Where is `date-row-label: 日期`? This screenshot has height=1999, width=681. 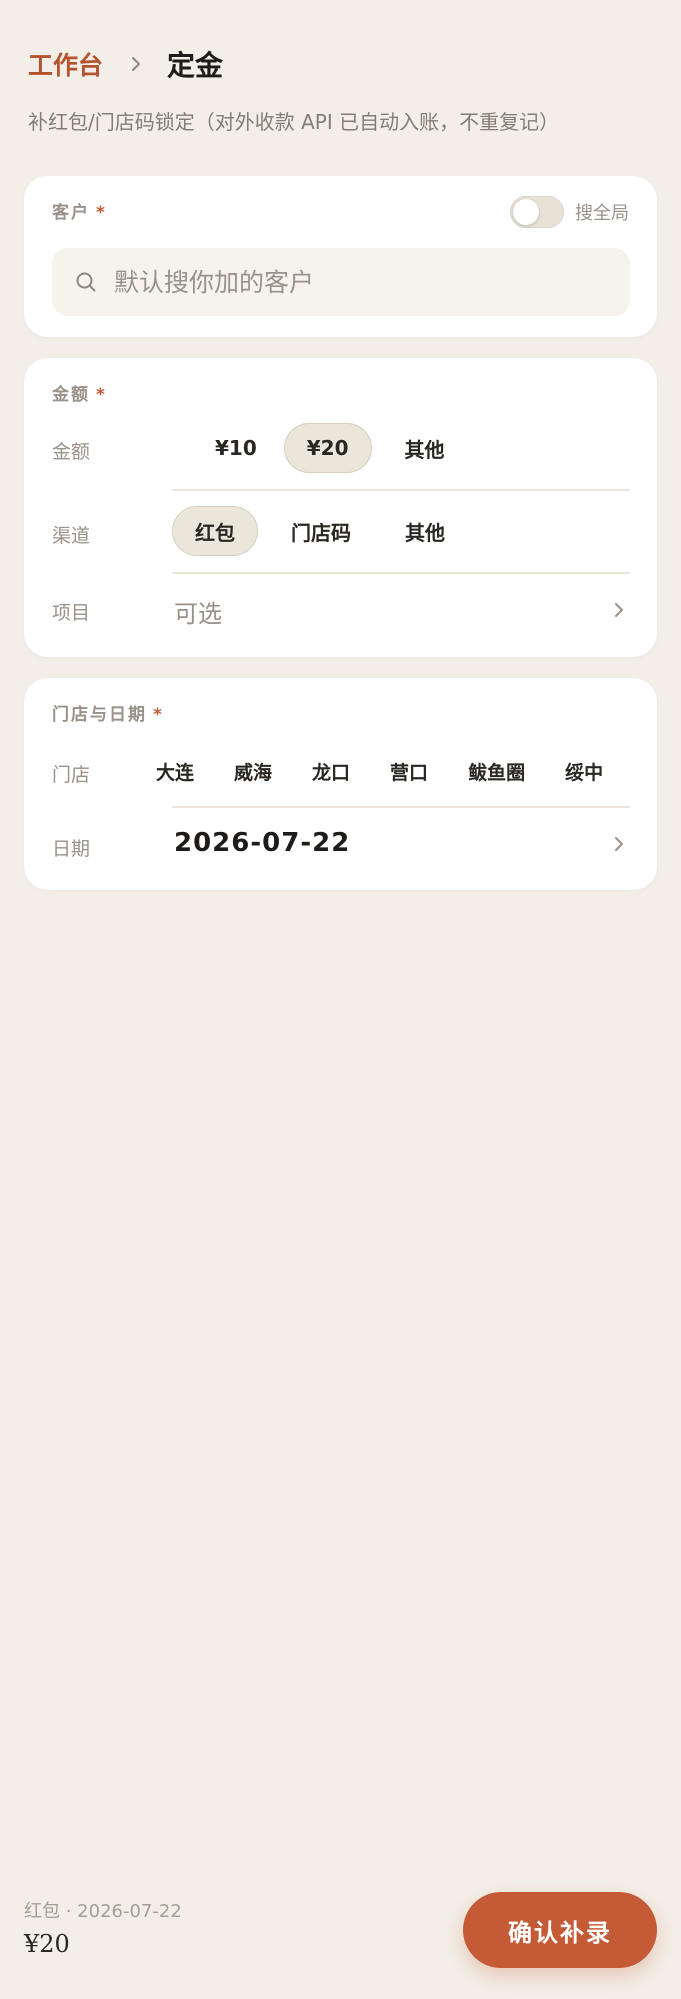
date-row-label: 日期 is located at coordinates (71, 849).